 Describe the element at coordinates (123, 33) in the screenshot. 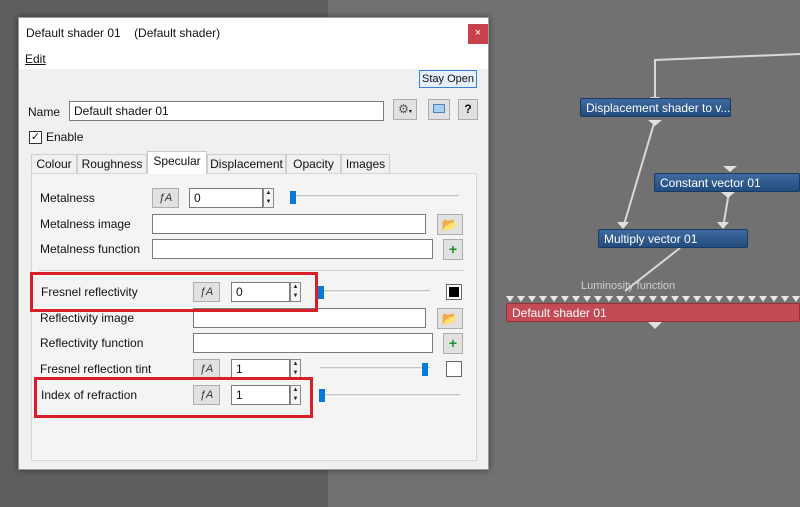

I see `window-title: Default shader 01 (Default shader)` at that location.